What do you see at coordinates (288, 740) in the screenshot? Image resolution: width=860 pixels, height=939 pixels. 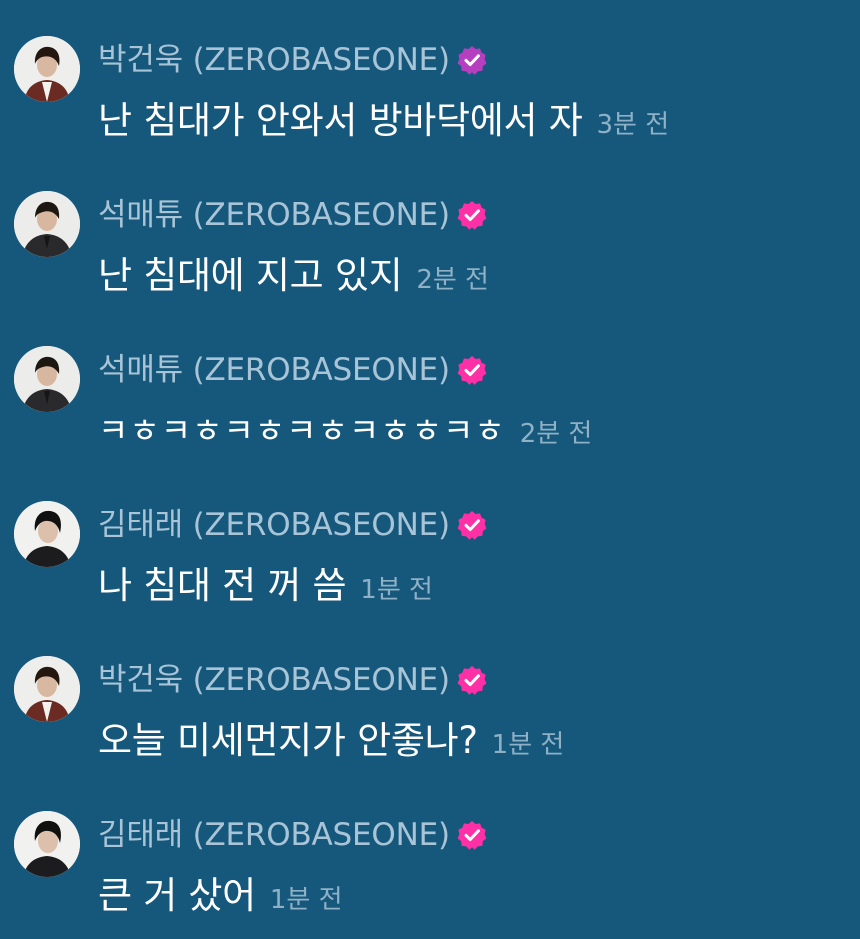 I see `message-text: 오늘 미세먼지가 안좋나?` at bounding box center [288, 740].